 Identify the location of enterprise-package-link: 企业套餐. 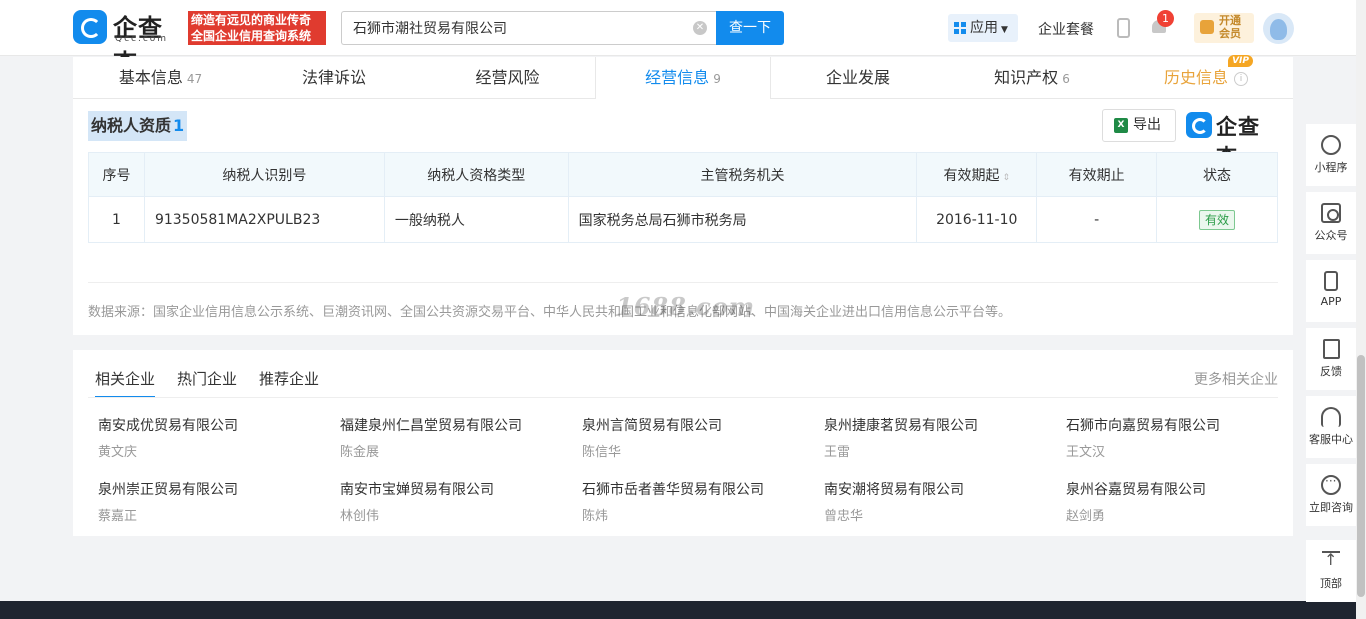
(1066, 29).